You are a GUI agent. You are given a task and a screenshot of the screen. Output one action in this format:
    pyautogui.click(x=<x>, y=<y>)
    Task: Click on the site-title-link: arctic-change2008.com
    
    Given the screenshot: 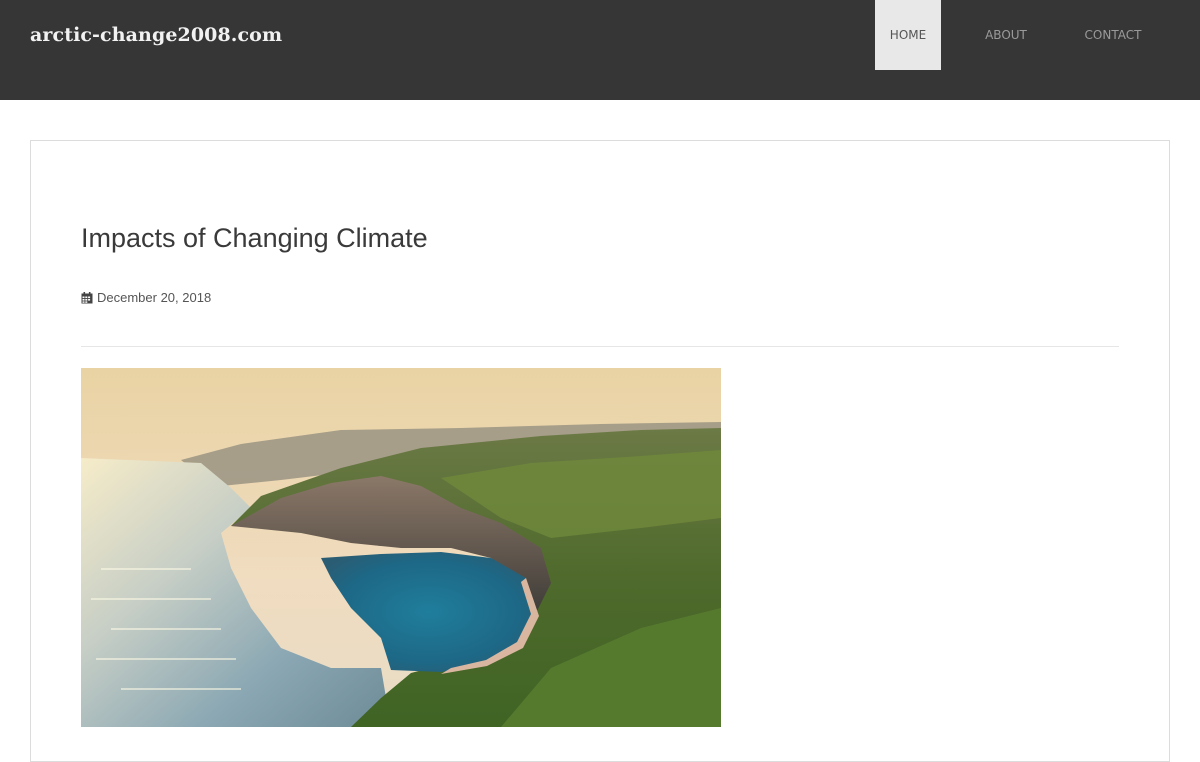 What is the action you would take?
    pyautogui.click(x=156, y=35)
    